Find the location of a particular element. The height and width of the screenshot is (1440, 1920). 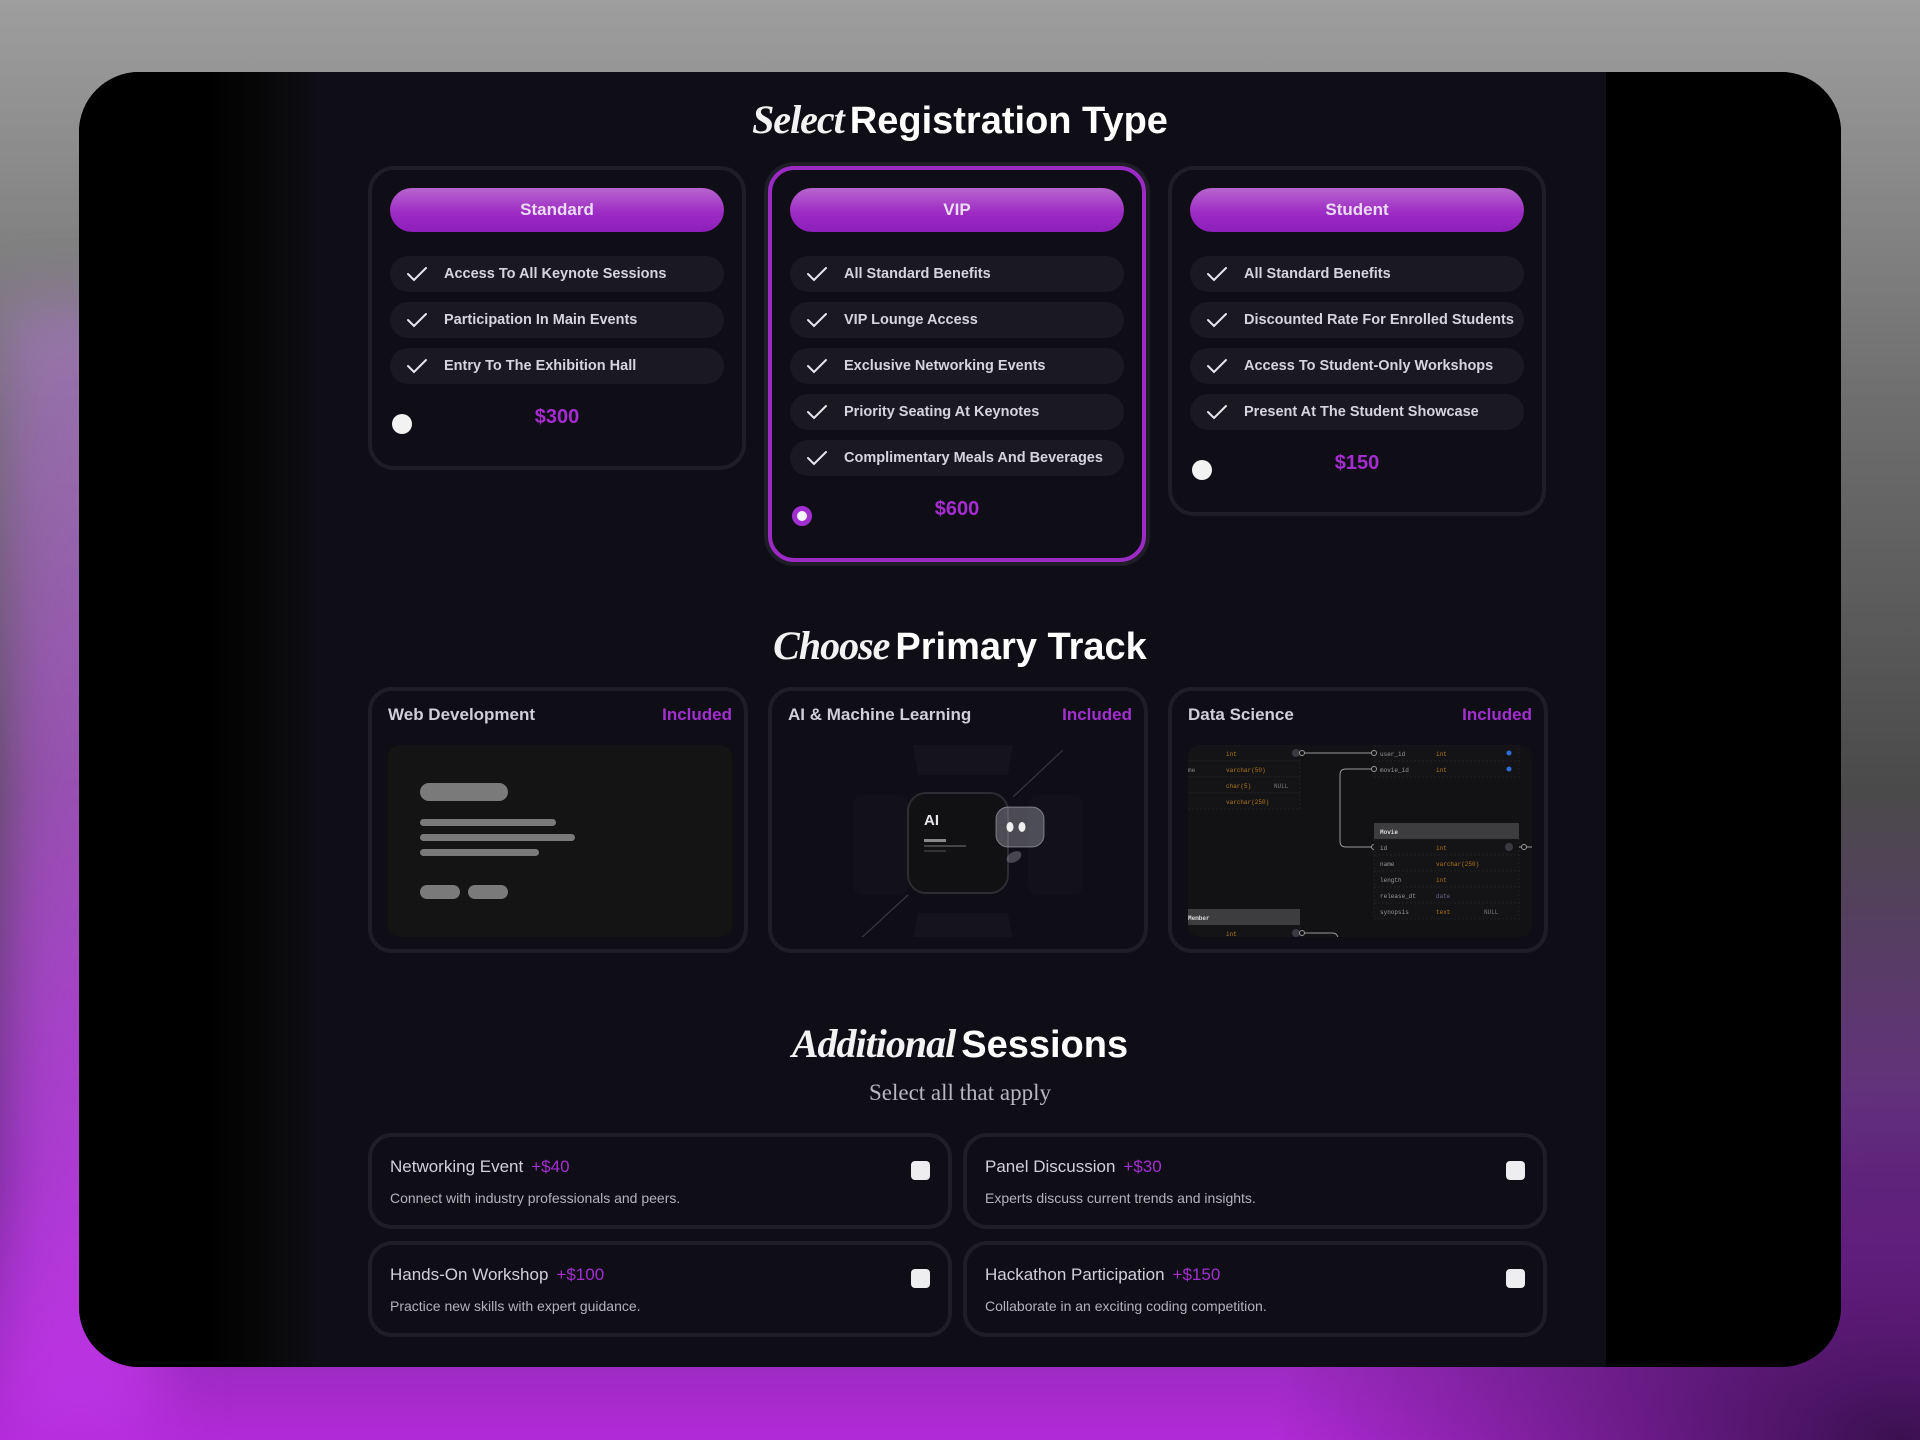

session-price: +$150 is located at coordinates (1196, 1274).